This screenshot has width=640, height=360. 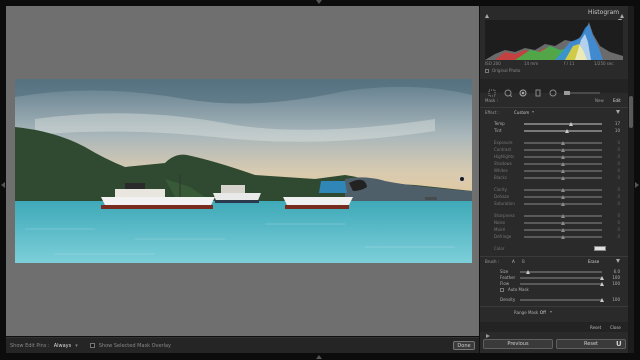 I want to click on brush-erase-button: Erase, so click(x=593, y=261).